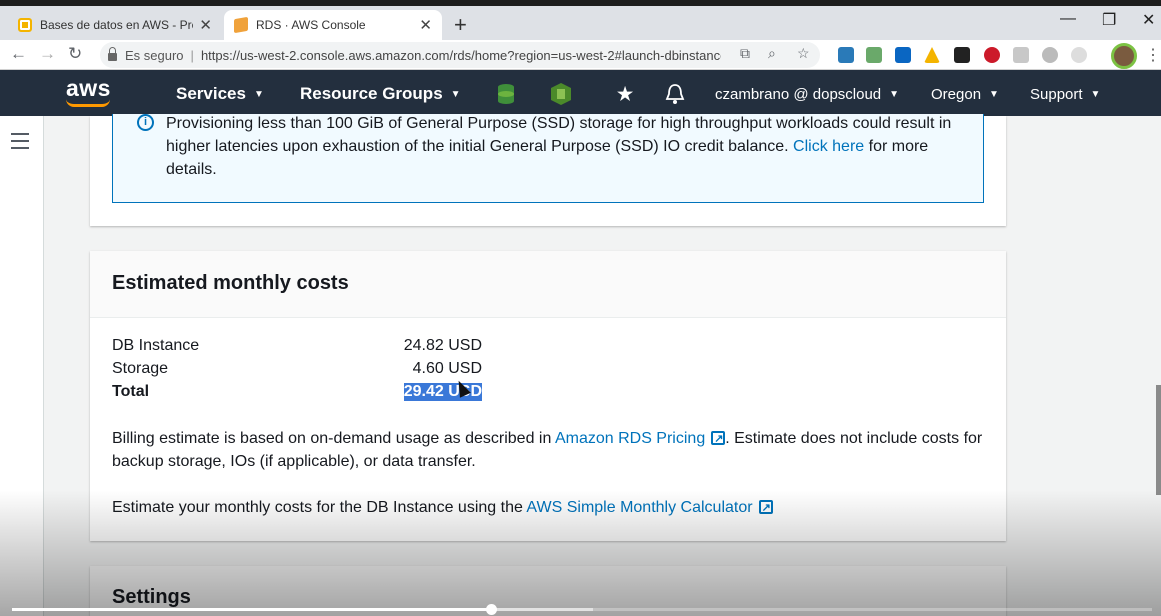  I want to click on monthly-calculator-link: AWS Simple Monthly Calculator, so click(649, 508).